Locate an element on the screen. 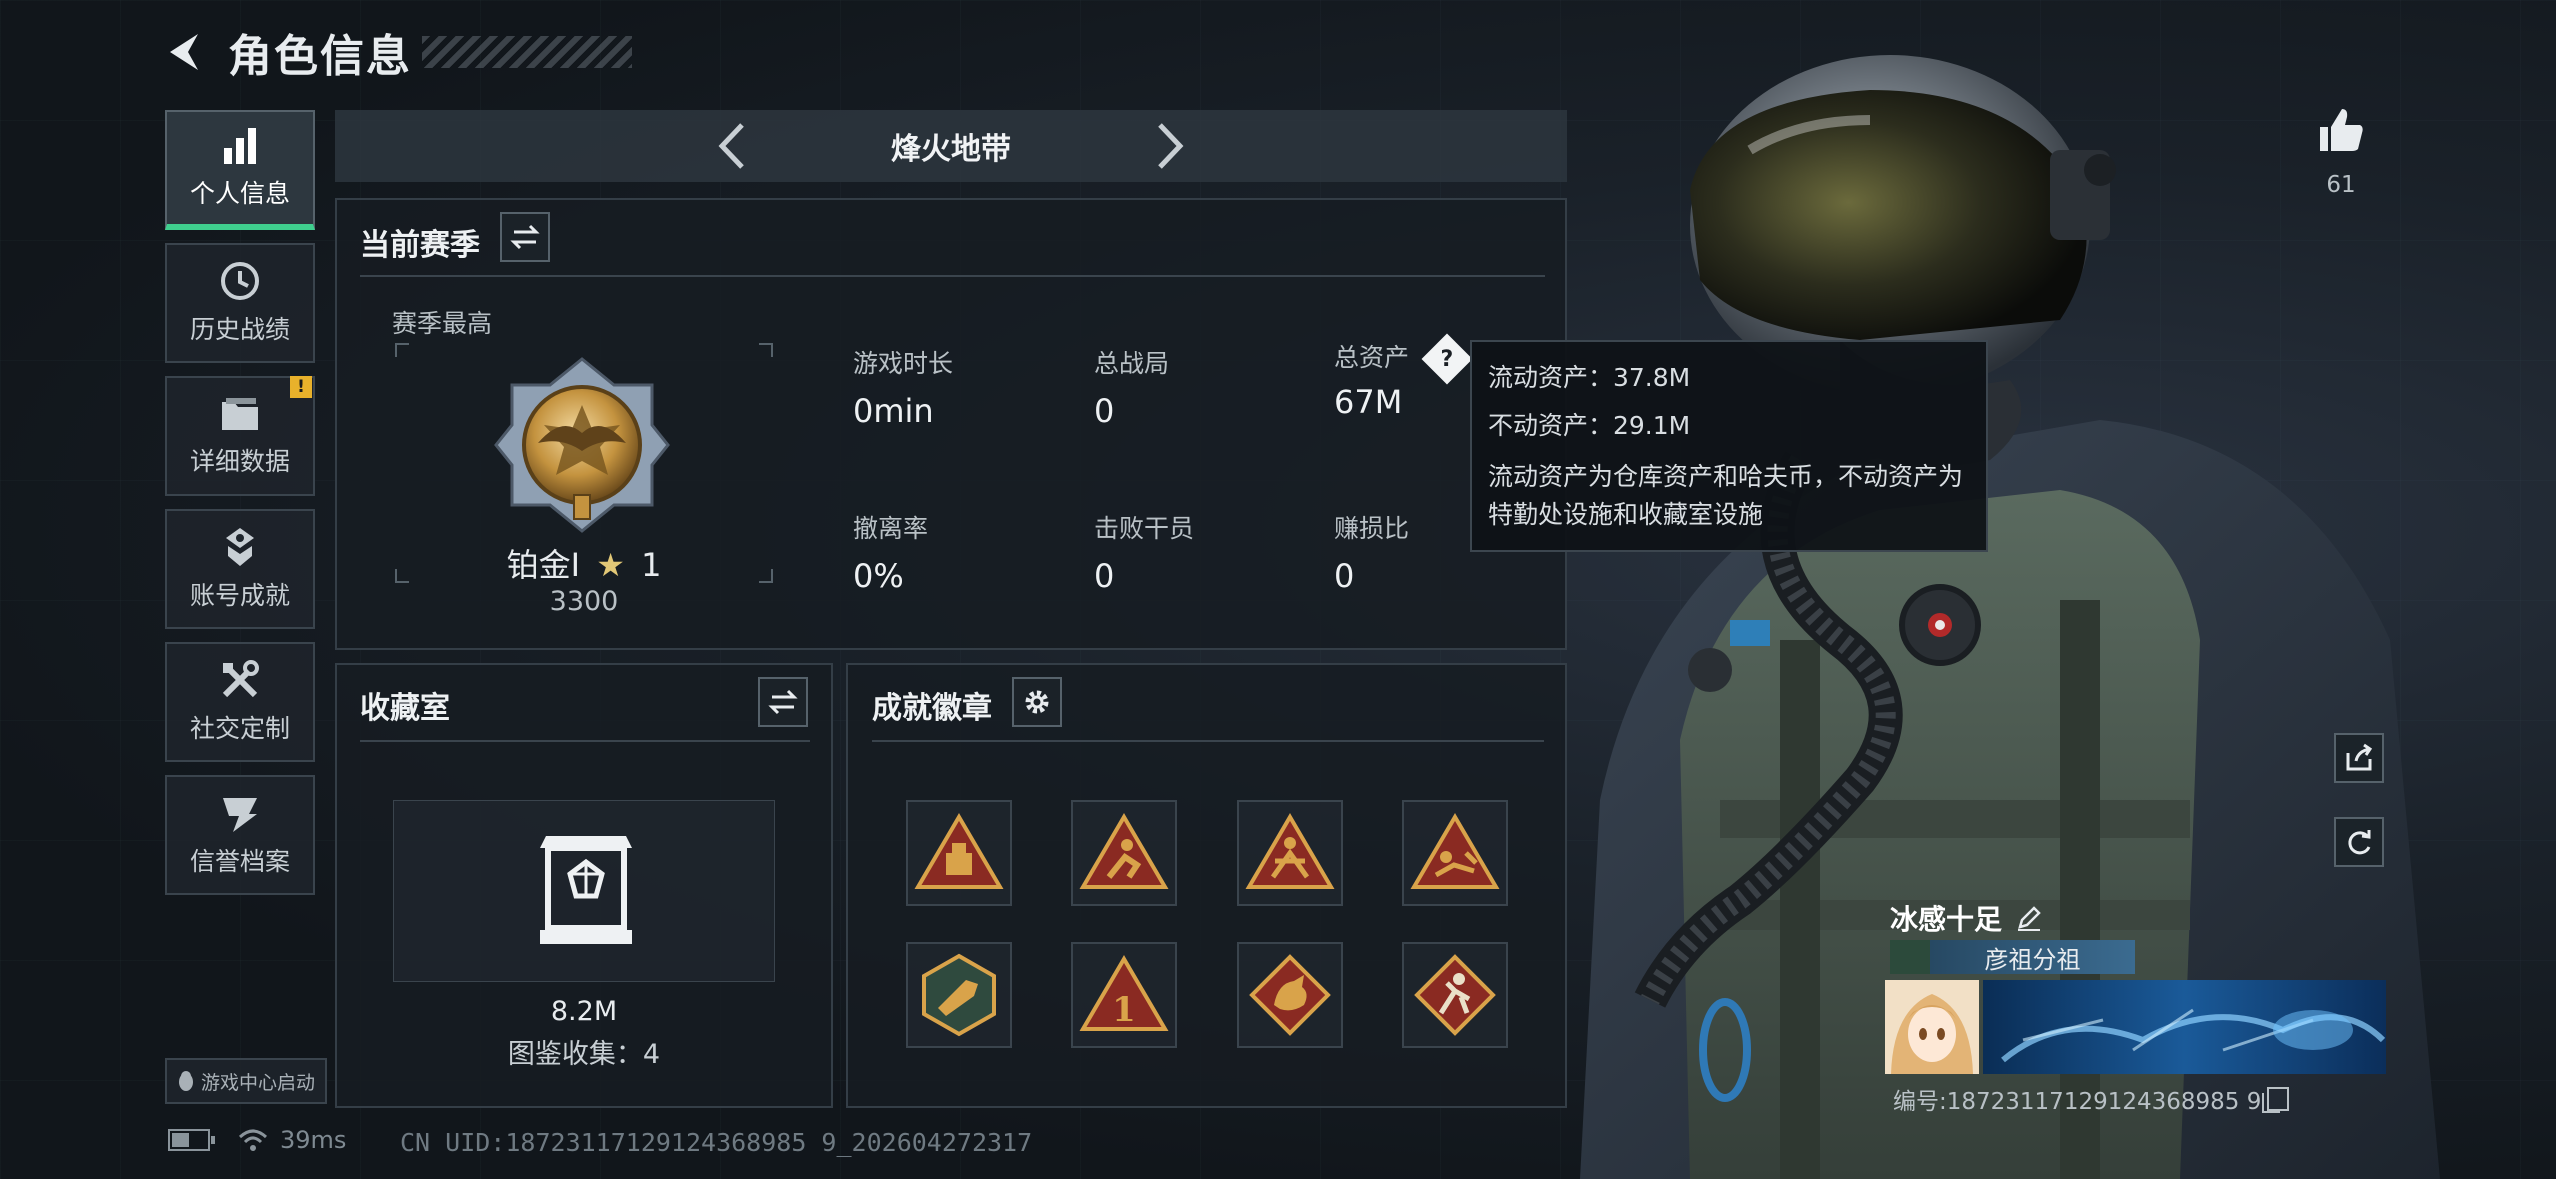  team-emblem is located at coordinates (1910, 957).